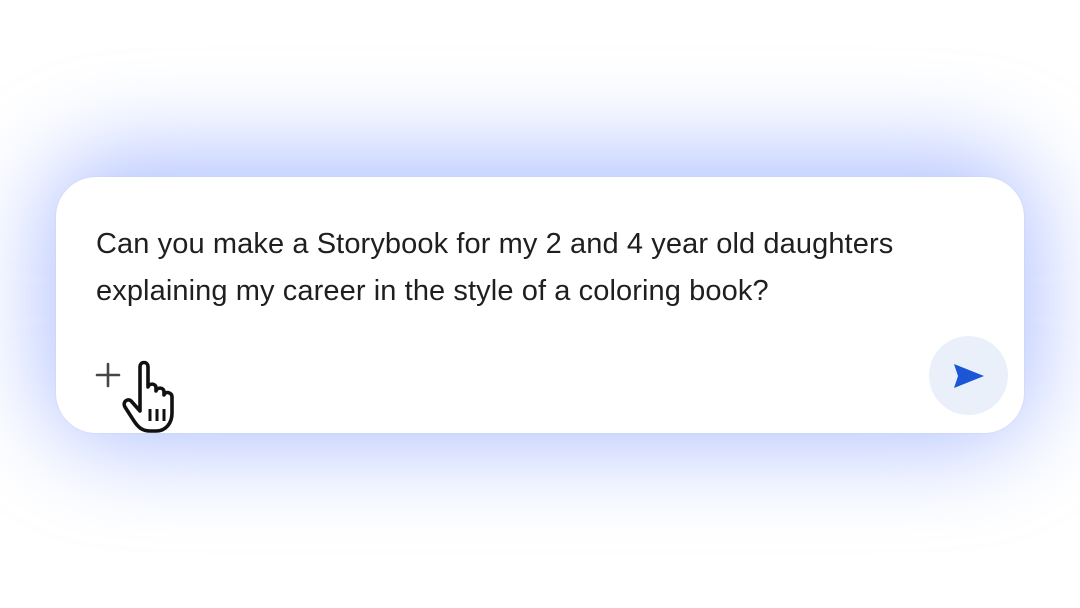 The height and width of the screenshot is (608, 1080). Describe the element at coordinates (108, 375) in the screenshot. I see `plus-icon` at that location.